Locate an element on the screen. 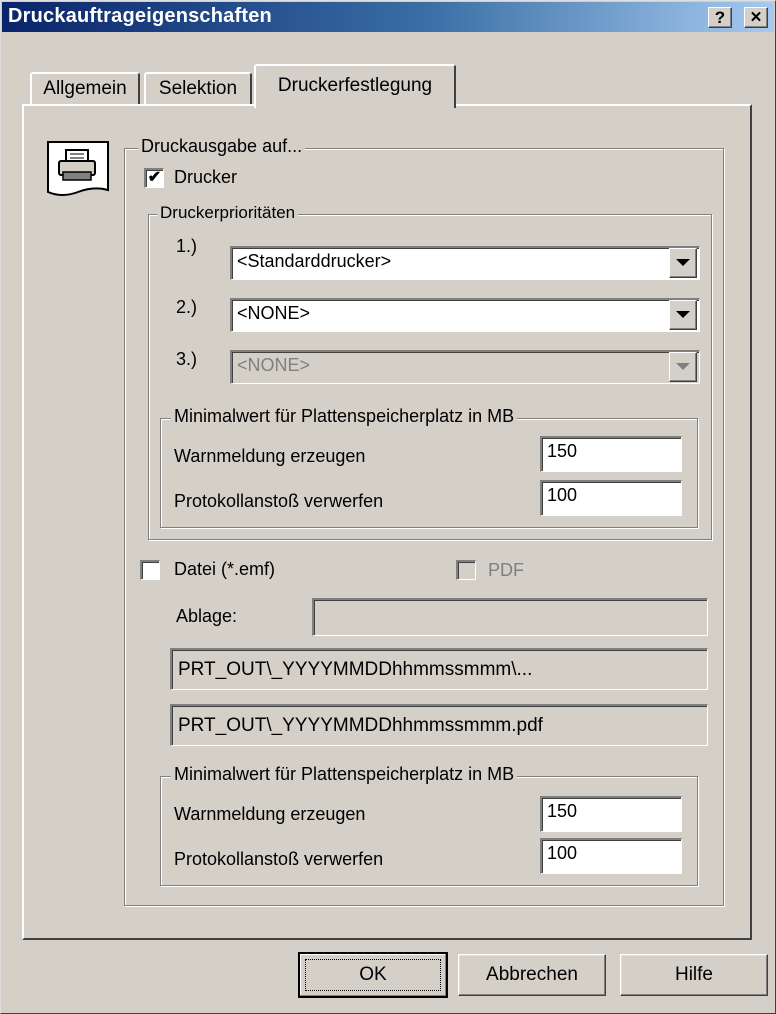 This screenshot has width=776, height=1014. ok-button-label: OK is located at coordinates (373, 975).